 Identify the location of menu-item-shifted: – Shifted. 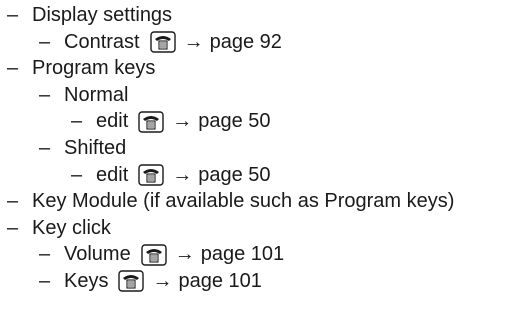
(263, 148).